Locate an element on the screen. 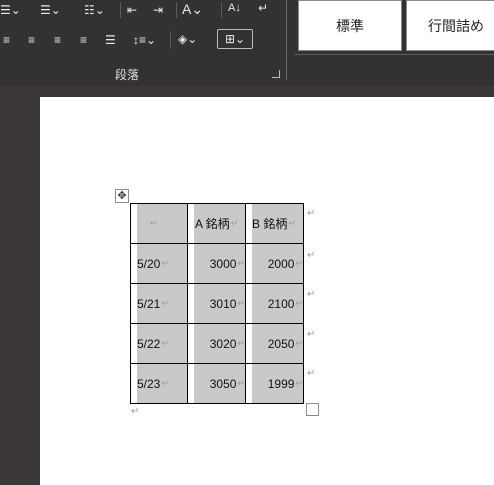 Image resolution: width=494 pixels, height=485 pixels. multilevel-list-icon: ☷⌄ is located at coordinates (94, 10).